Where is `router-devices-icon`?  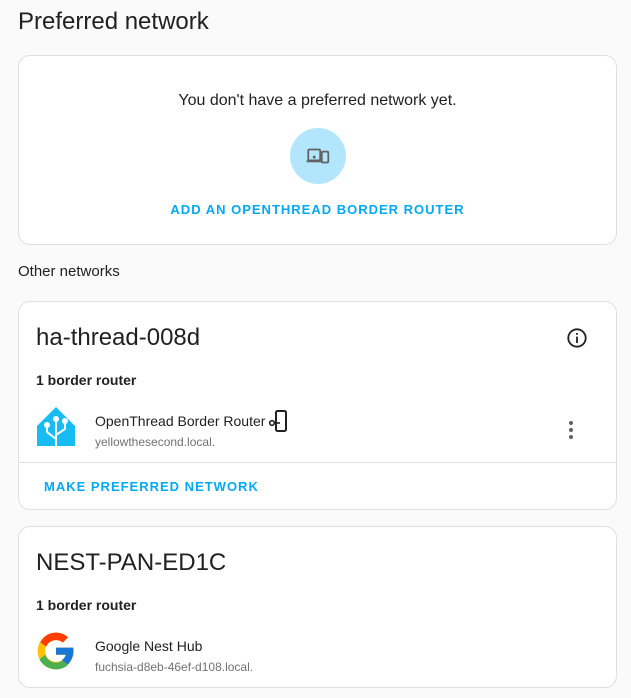 router-devices-icon is located at coordinates (318, 156).